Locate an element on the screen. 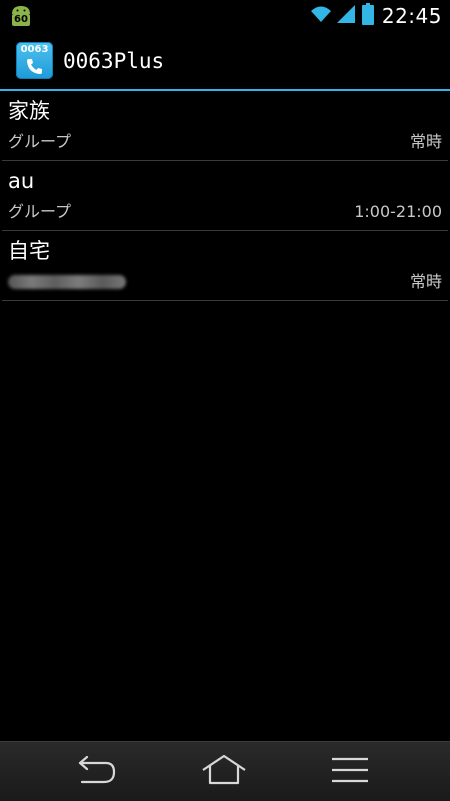  battery-icon is located at coordinates (367, 16).